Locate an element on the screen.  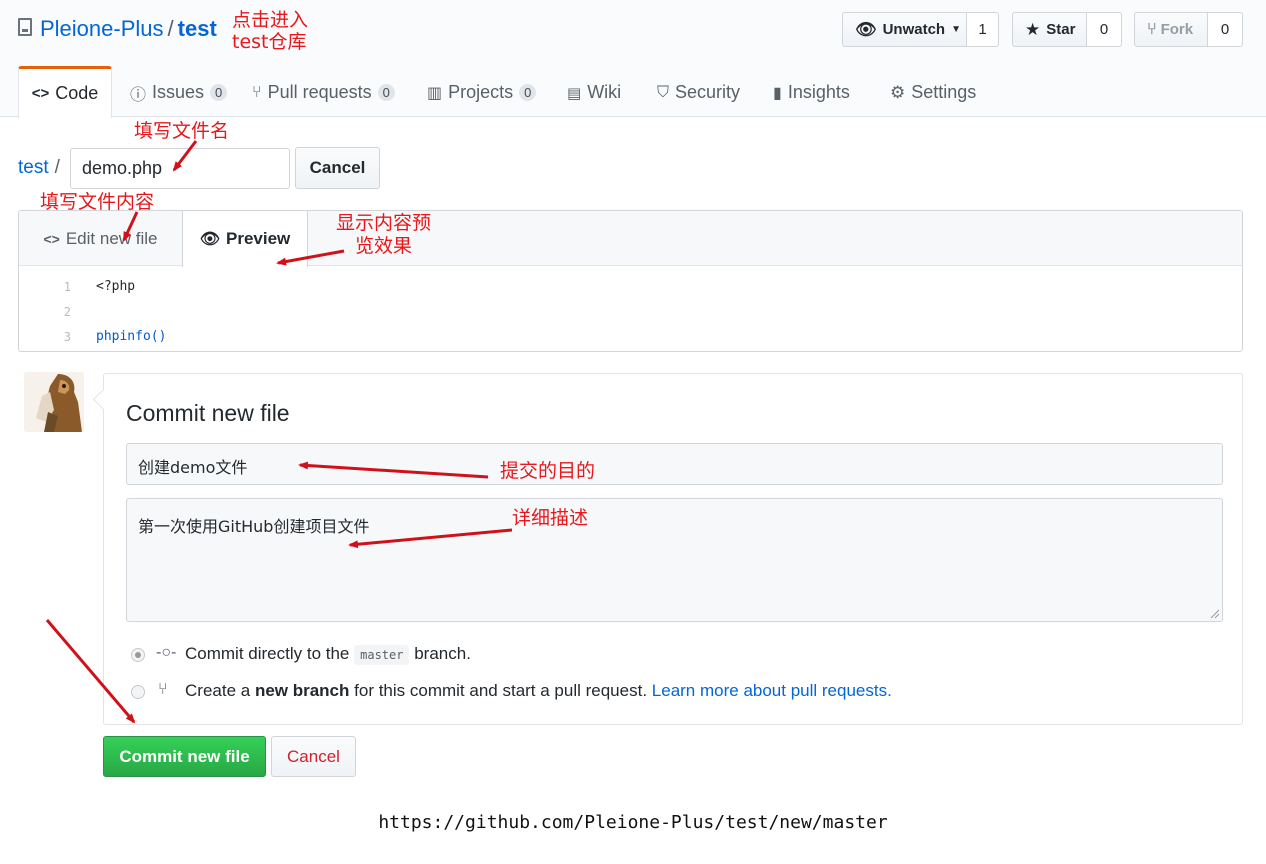
avatar is located at coordinates (54, 402).